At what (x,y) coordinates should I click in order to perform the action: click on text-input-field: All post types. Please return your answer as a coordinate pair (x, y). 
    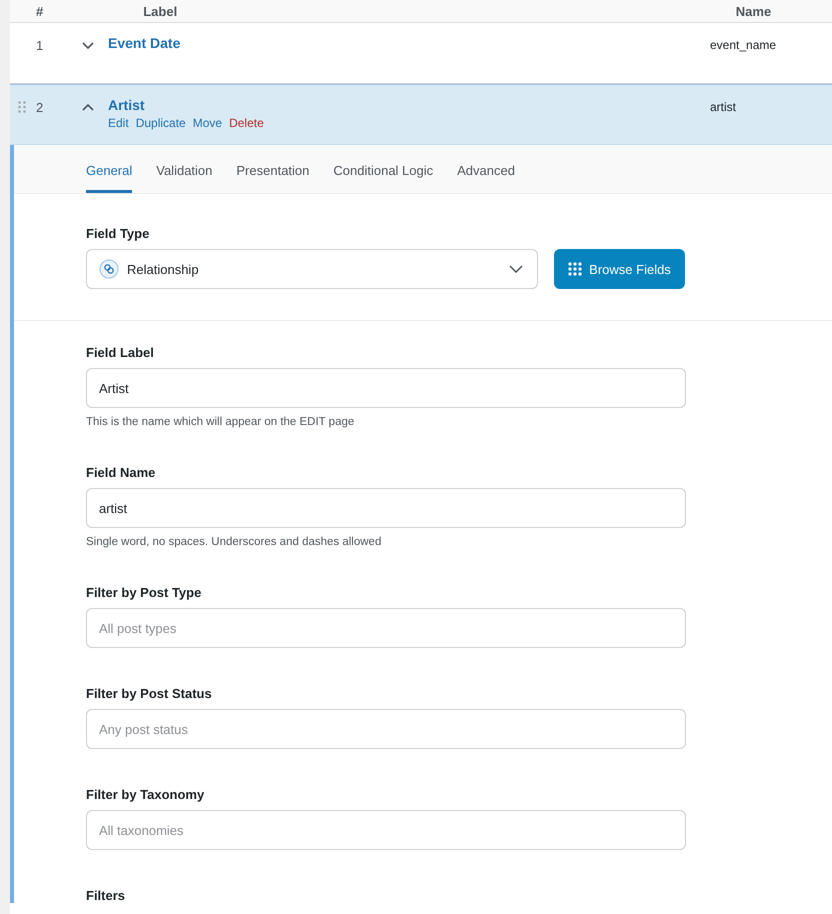
    Looking at the image, I should click on (386, 628).